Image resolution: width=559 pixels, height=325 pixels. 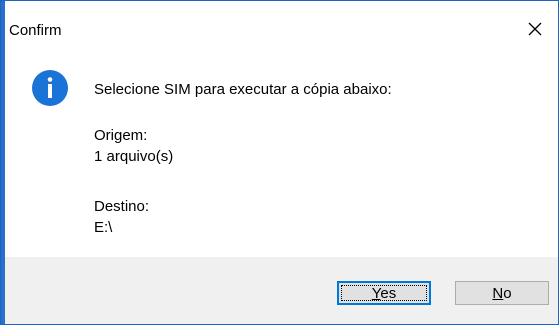 I want to click on info-icon, so click(x=50, y=88).